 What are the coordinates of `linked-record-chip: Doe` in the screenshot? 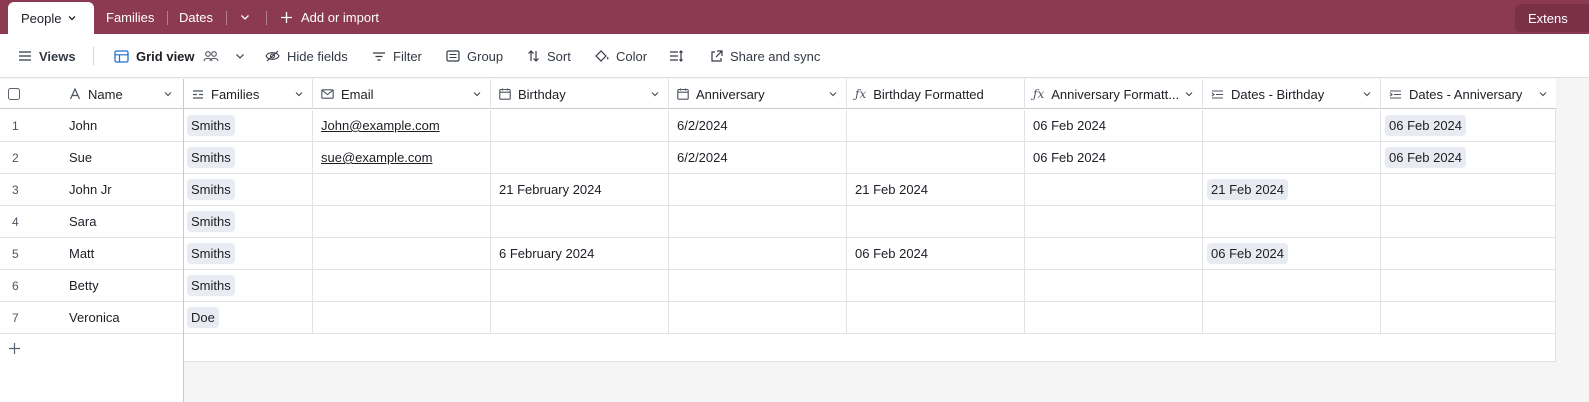 It's located at (203, 317).